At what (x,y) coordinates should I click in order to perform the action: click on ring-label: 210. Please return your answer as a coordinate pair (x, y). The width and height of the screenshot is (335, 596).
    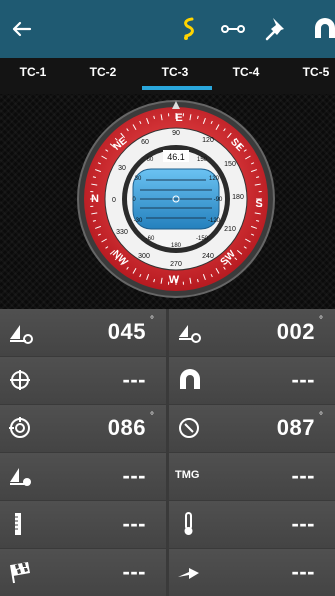
    Looking at the image, I should click on (230, 229).